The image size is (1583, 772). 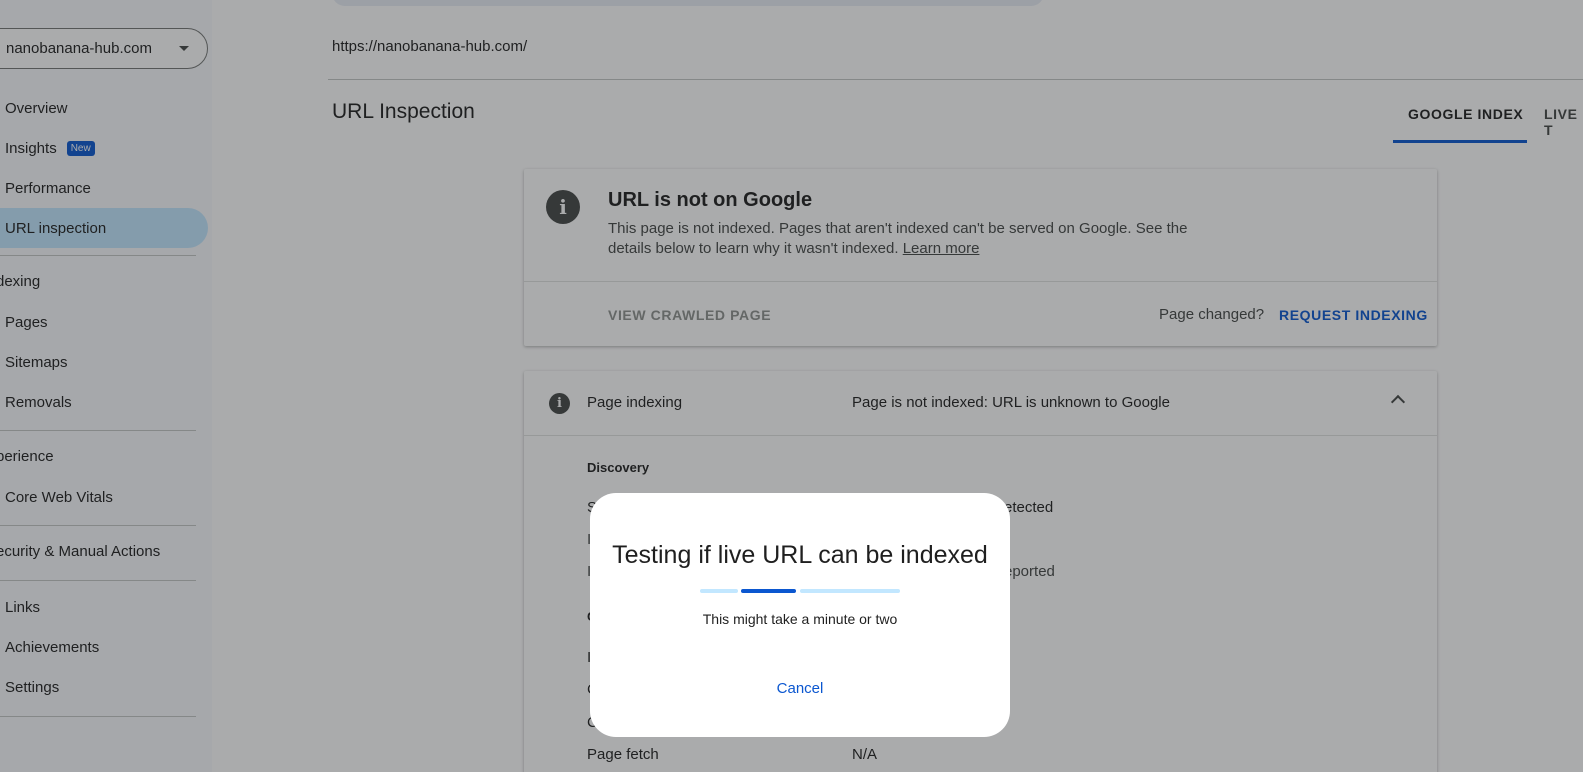 What do you see at coordinates (800, 555) in the screenshot?
I see `dialog-title: Testing if live URL can be indexed` at bounding box center [800, 555].